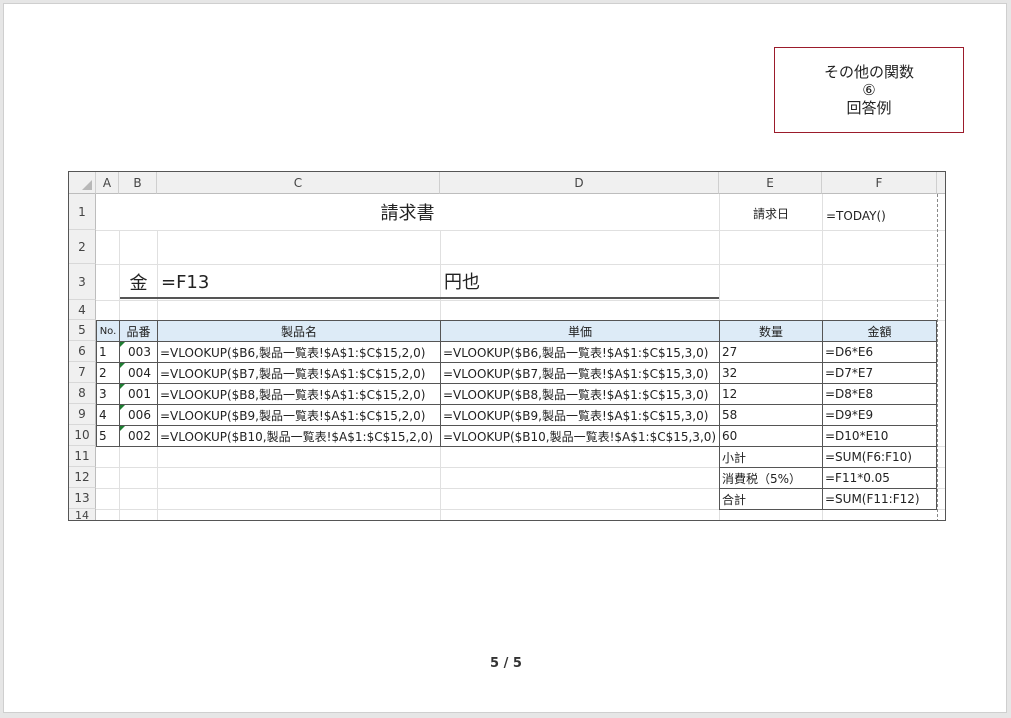 The height and width of the screenshot is (718, 1011). Describe the element at coordinates (879, 394) in the screenshot. I see `table-cell-amount: =D8*E8` at that location.